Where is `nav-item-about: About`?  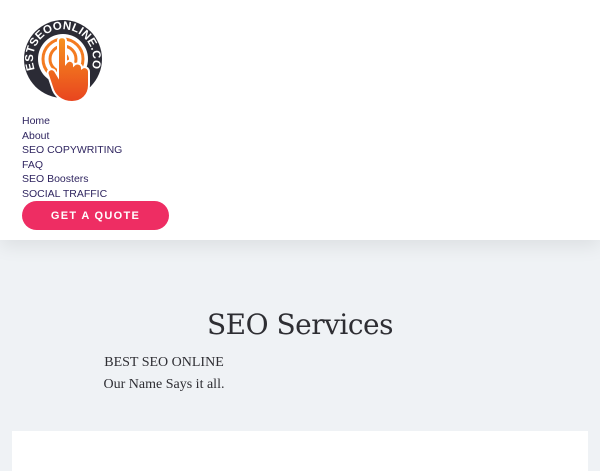
nav-item-about: About is located at coordinates (72, 135).